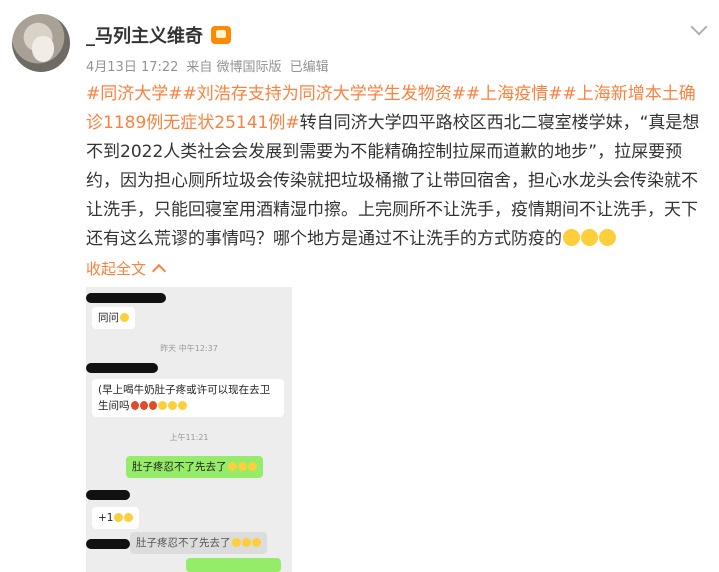 This screenshot has height=572, width=719. What do you see at coordinates (116, 269) in the screenshot?
I see `collapse-label: 收起全文` at bounding box center [116, 269].